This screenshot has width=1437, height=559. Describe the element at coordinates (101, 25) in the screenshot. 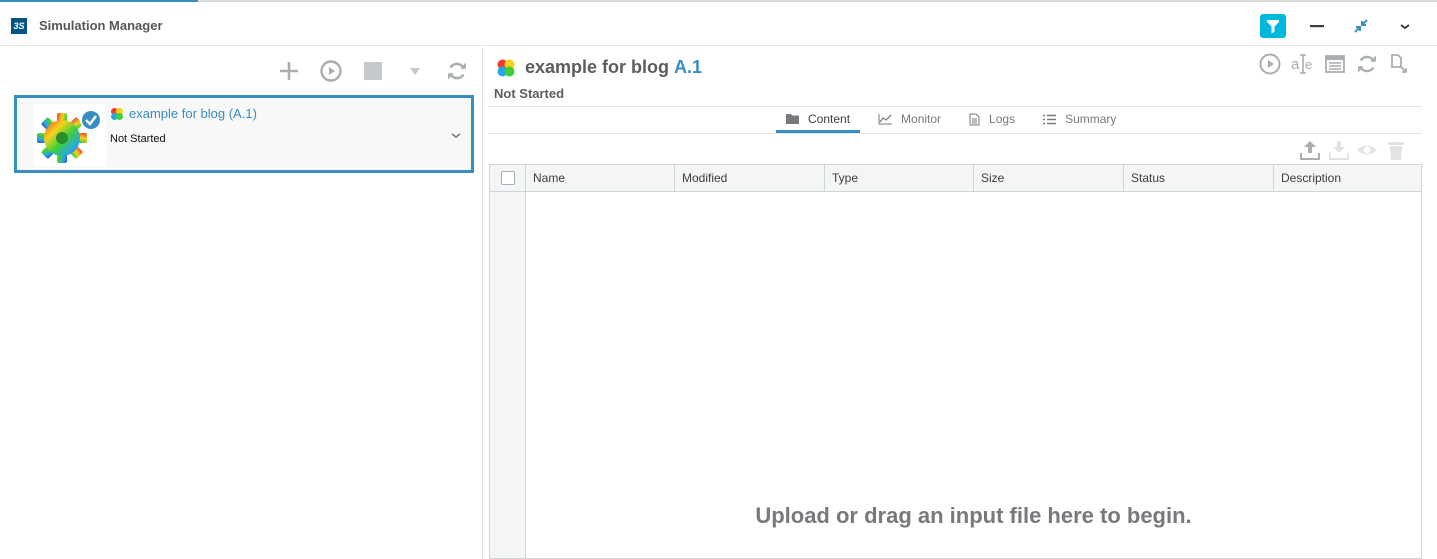

I see `app-title: Simulation Manager` at that location.